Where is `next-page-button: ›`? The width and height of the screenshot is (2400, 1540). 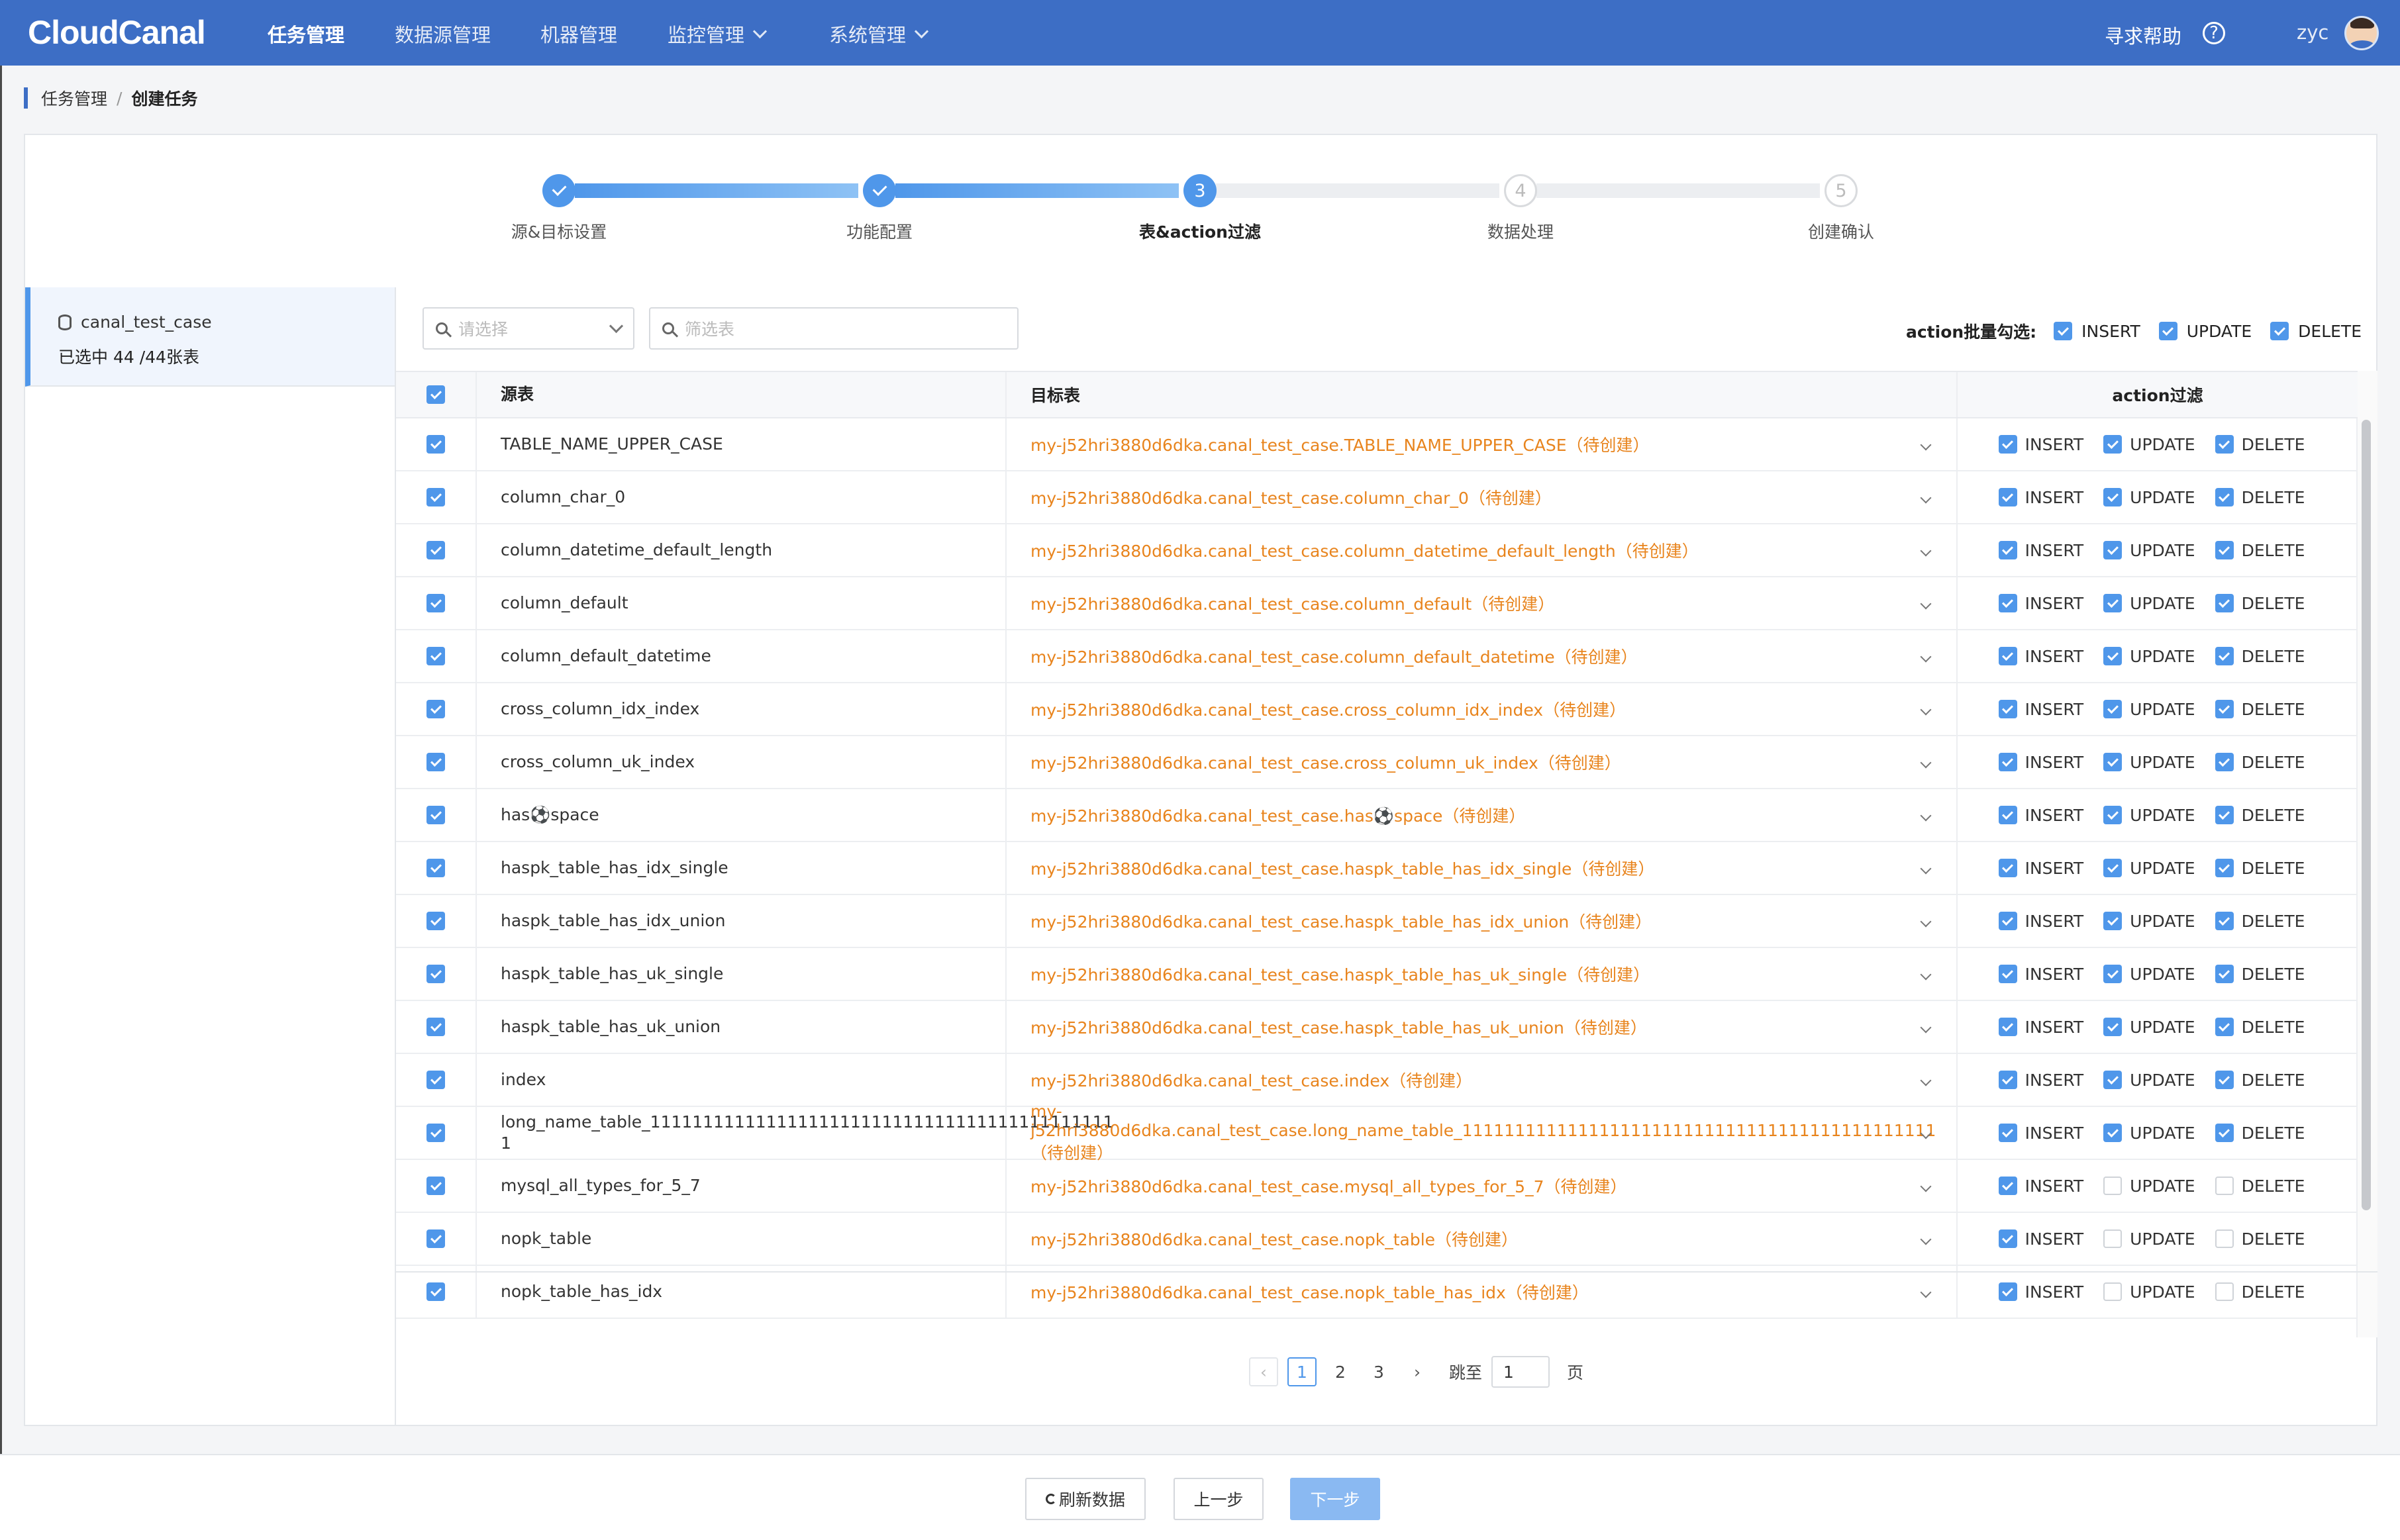 next-page-button: › is located at coordinates (1418, 1371).